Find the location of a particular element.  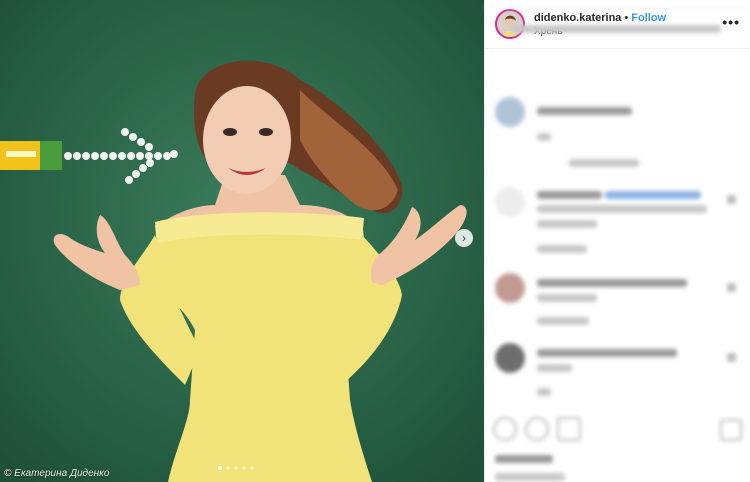

likes-placeholder is located at coordinates (524, 459).